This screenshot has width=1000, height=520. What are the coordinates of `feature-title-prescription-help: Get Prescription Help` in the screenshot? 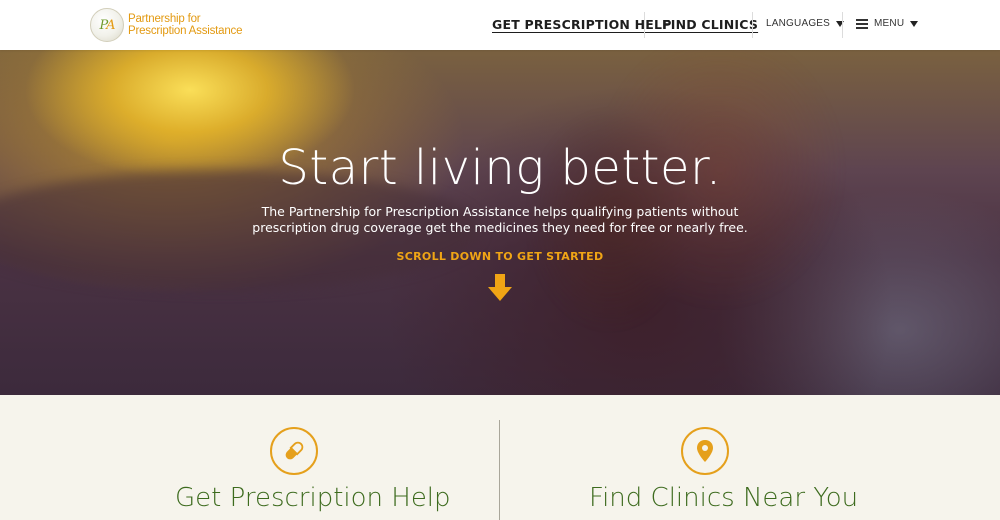 It's located at (295, 498).